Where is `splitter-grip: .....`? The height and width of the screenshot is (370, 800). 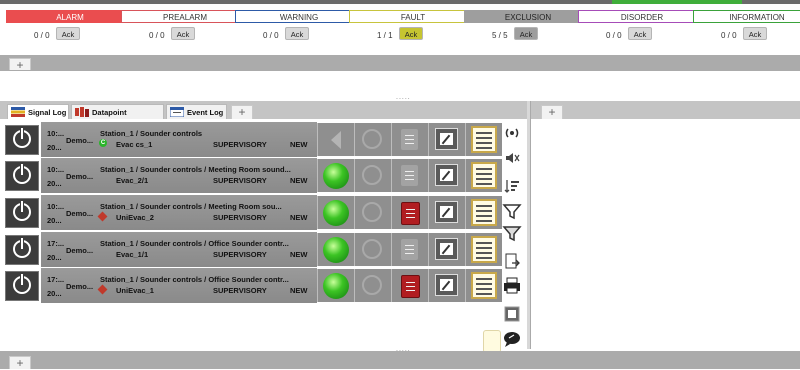
splitter-grip: ..... is located at coordinates (403, 97).